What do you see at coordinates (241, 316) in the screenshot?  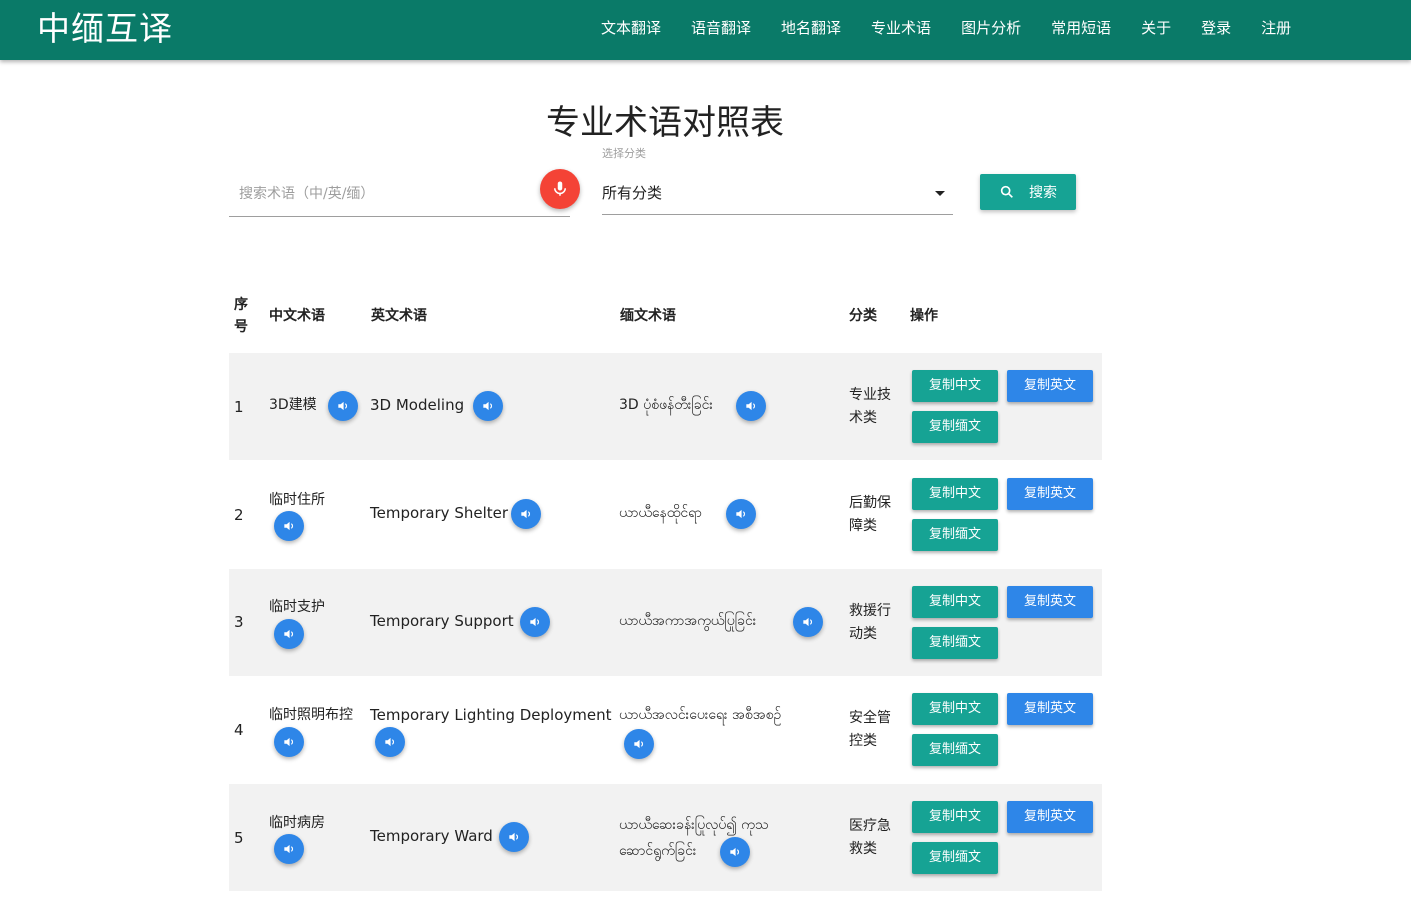 I see `col-header-index: 序号` at bounding box center [241, 316].